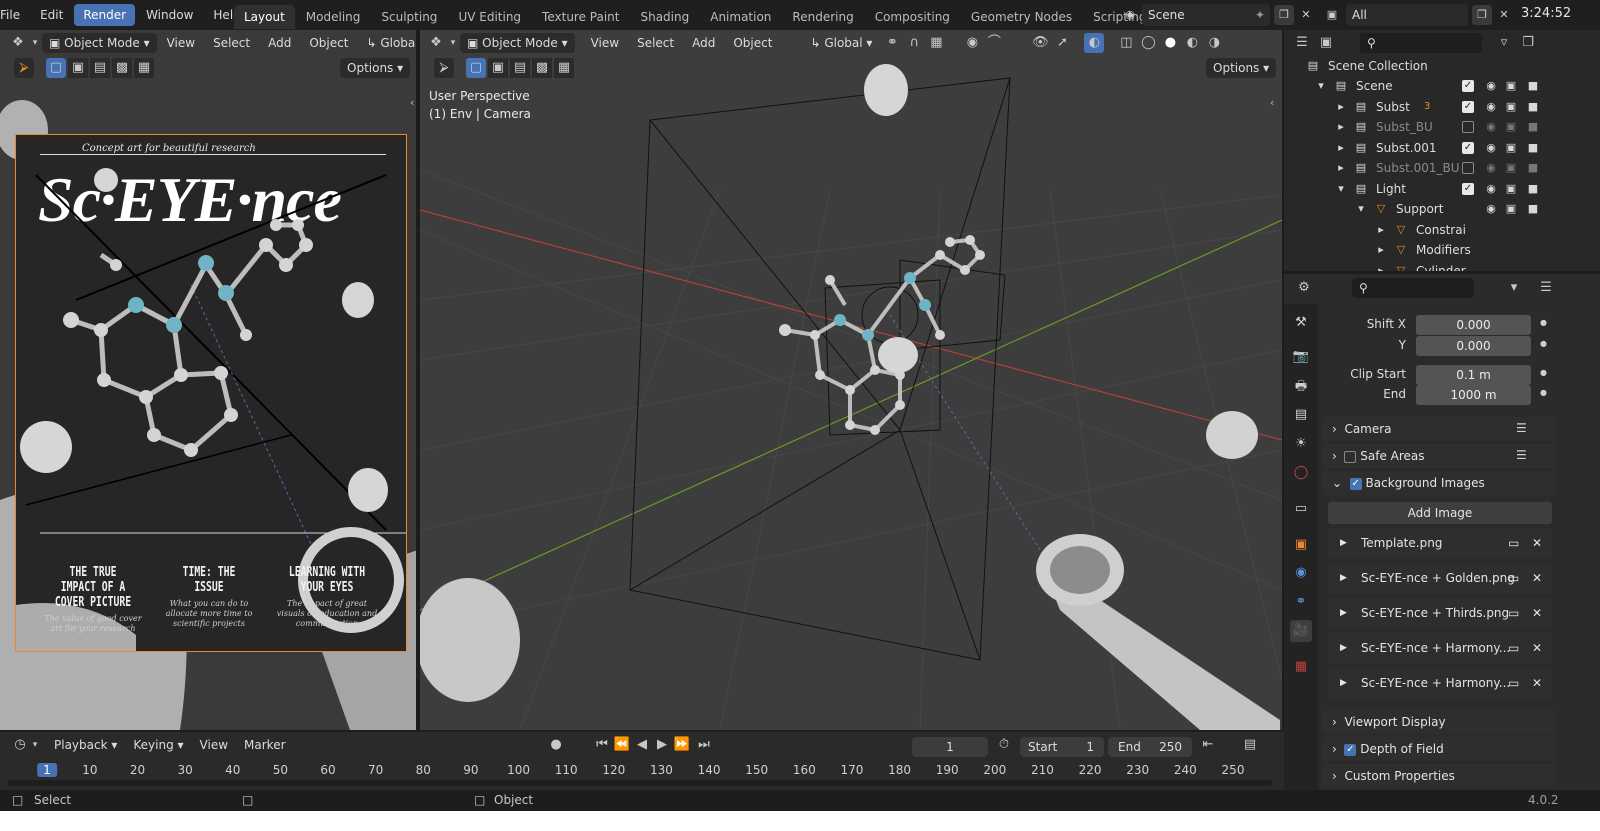 The height and width of the screenshot is (831, 1600). What do you see at coordinates (1533, 189) in the screenshot?
I see `camera-icon: ■` at bounding box center [1533, 189].